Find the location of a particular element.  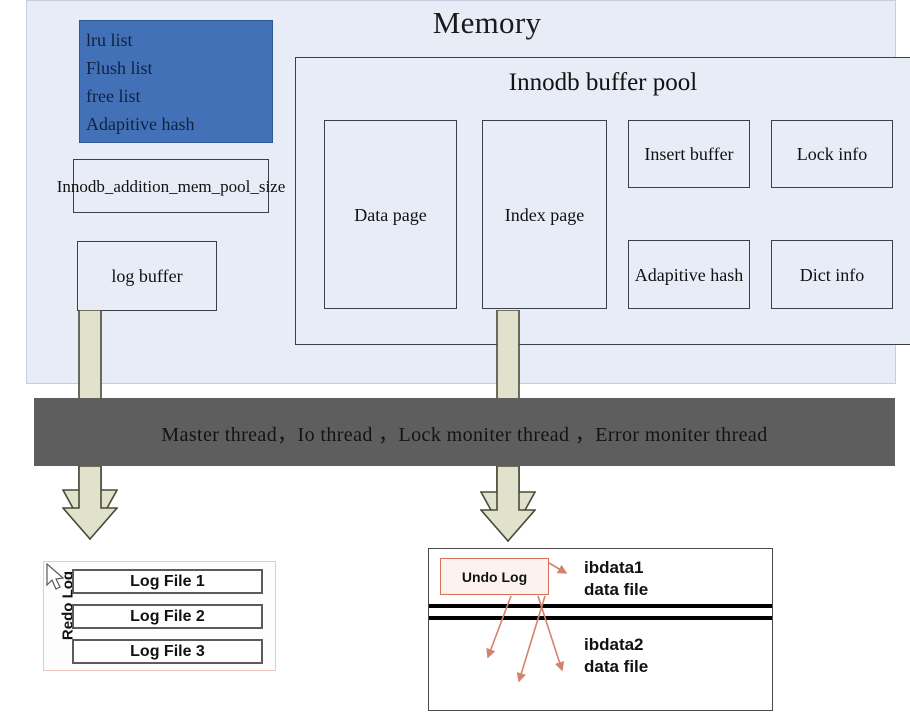

log-buffer-to-redo-log-arrow-head is located at coordinates (90, 503).